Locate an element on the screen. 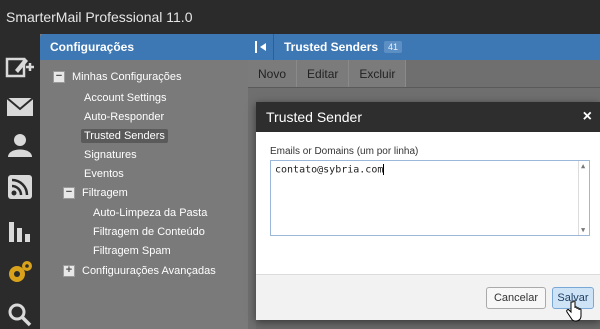  new-button: Novo is located at coordinates (273, 73).